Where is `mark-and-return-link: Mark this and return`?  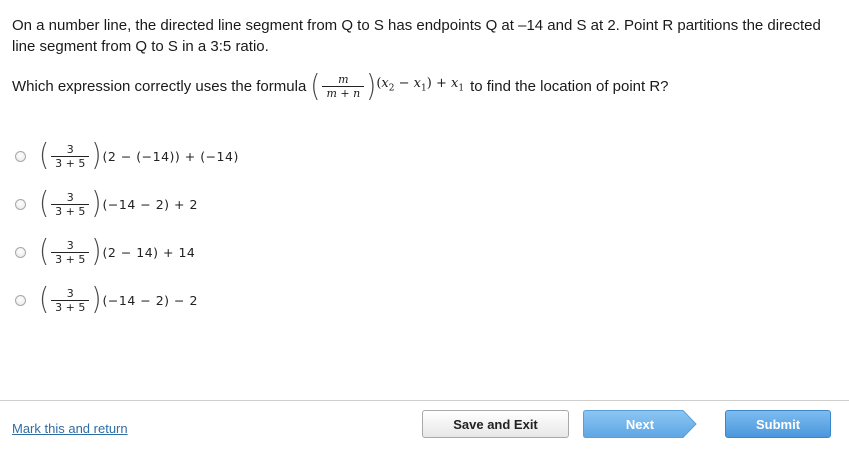 mark-and-return-link: Mark this and return is located at coordinates (70, 428).